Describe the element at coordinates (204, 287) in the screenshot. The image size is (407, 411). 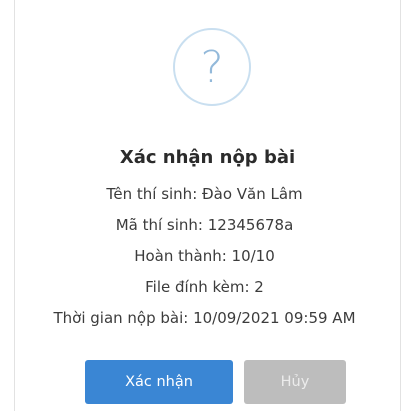
I see `attachment-count: File đính kèm: 2` at that location.